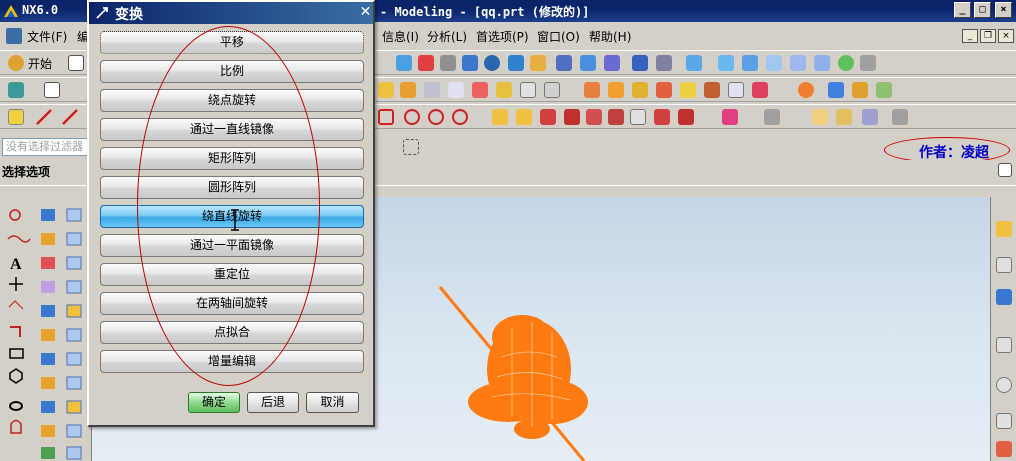 This screenshot has height=461, width=1016. What do you see at coordinates (982, 10) in the screenshot?
I see `maximize-button: □` at bounding box center [982, 10].